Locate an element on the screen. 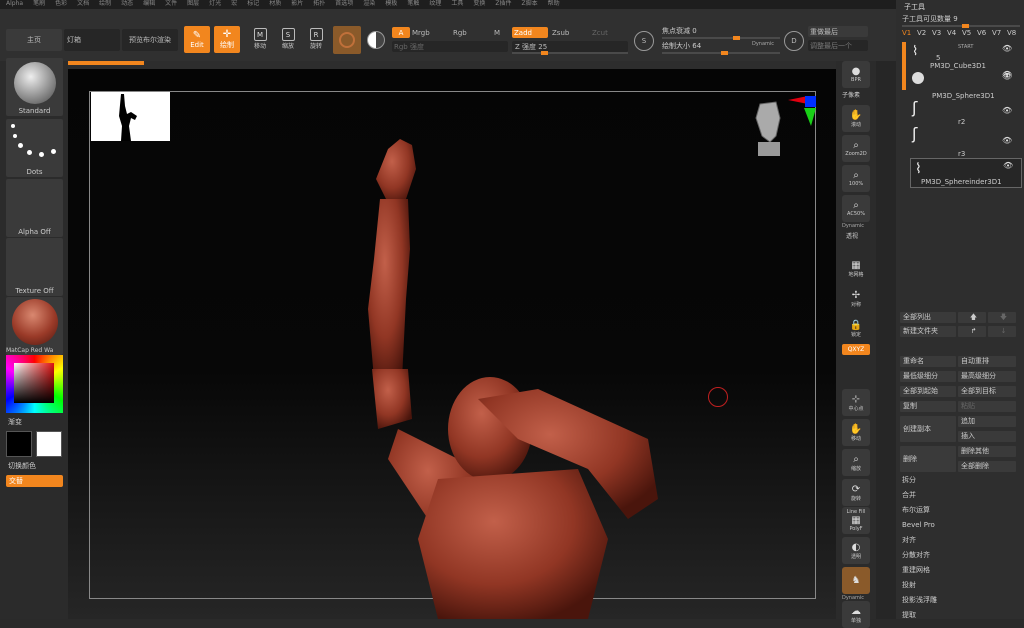 Image resolution: width=1024 pixels, height=628 pixels. paste-button: 粘贴 is located at coordinates (987, 406).